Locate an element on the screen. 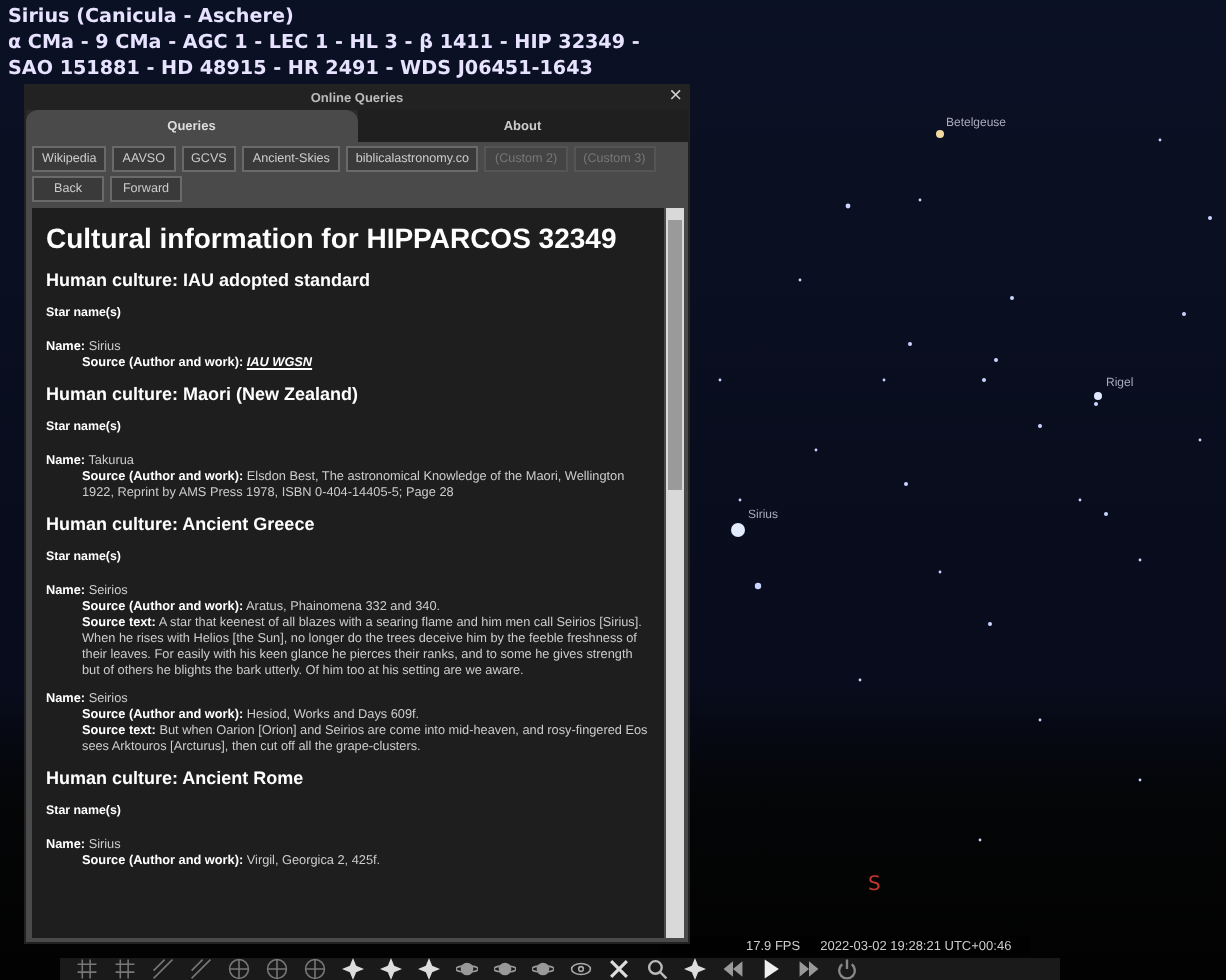 The image size is (1226, 980). object-info-text: SAO 151881 - HD 48915 - HR 2491 - WDS J06451-1643 is located at coordinates (301, 69).